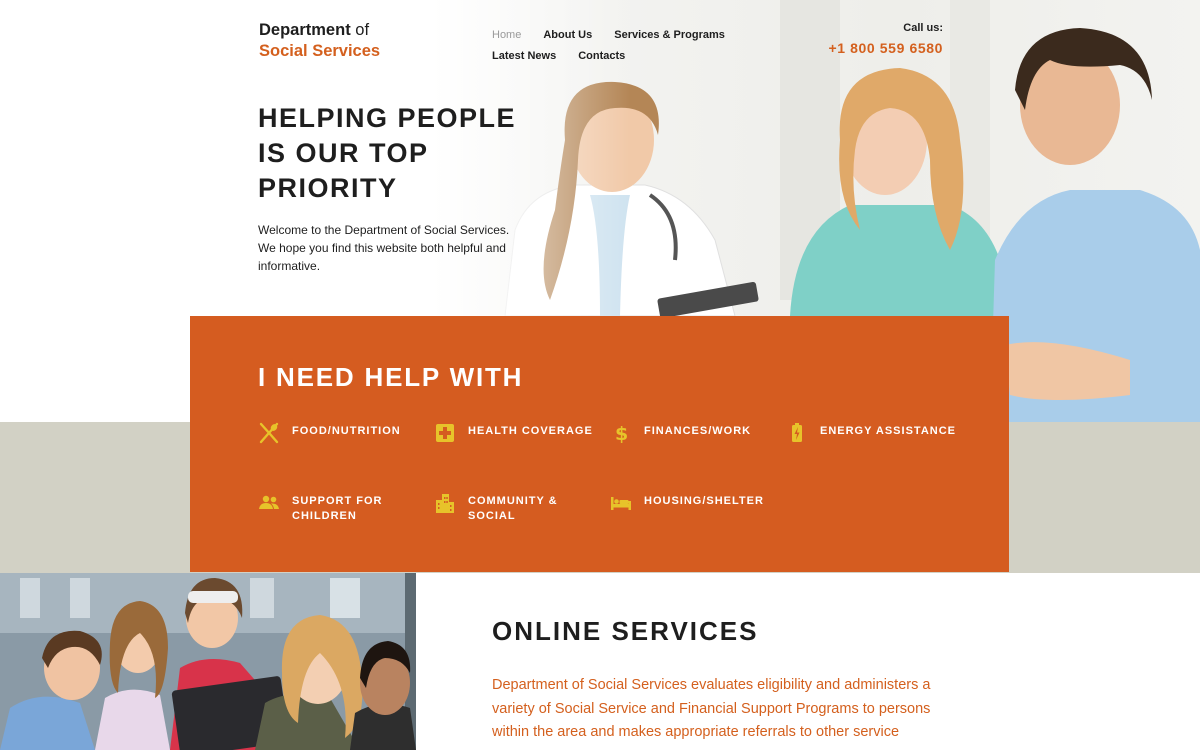 The width and height of the screenshot is (1200, 750). Describe the element at coordinates (445, 433) in the screenshot. I see `medical-cross-icon` at that location.